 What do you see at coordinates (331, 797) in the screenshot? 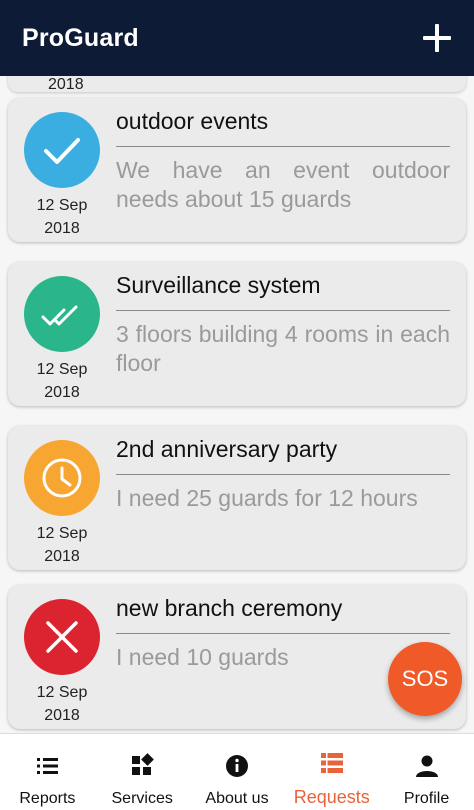
I see `nav-label: Requests` at bounding box center [331, 797].